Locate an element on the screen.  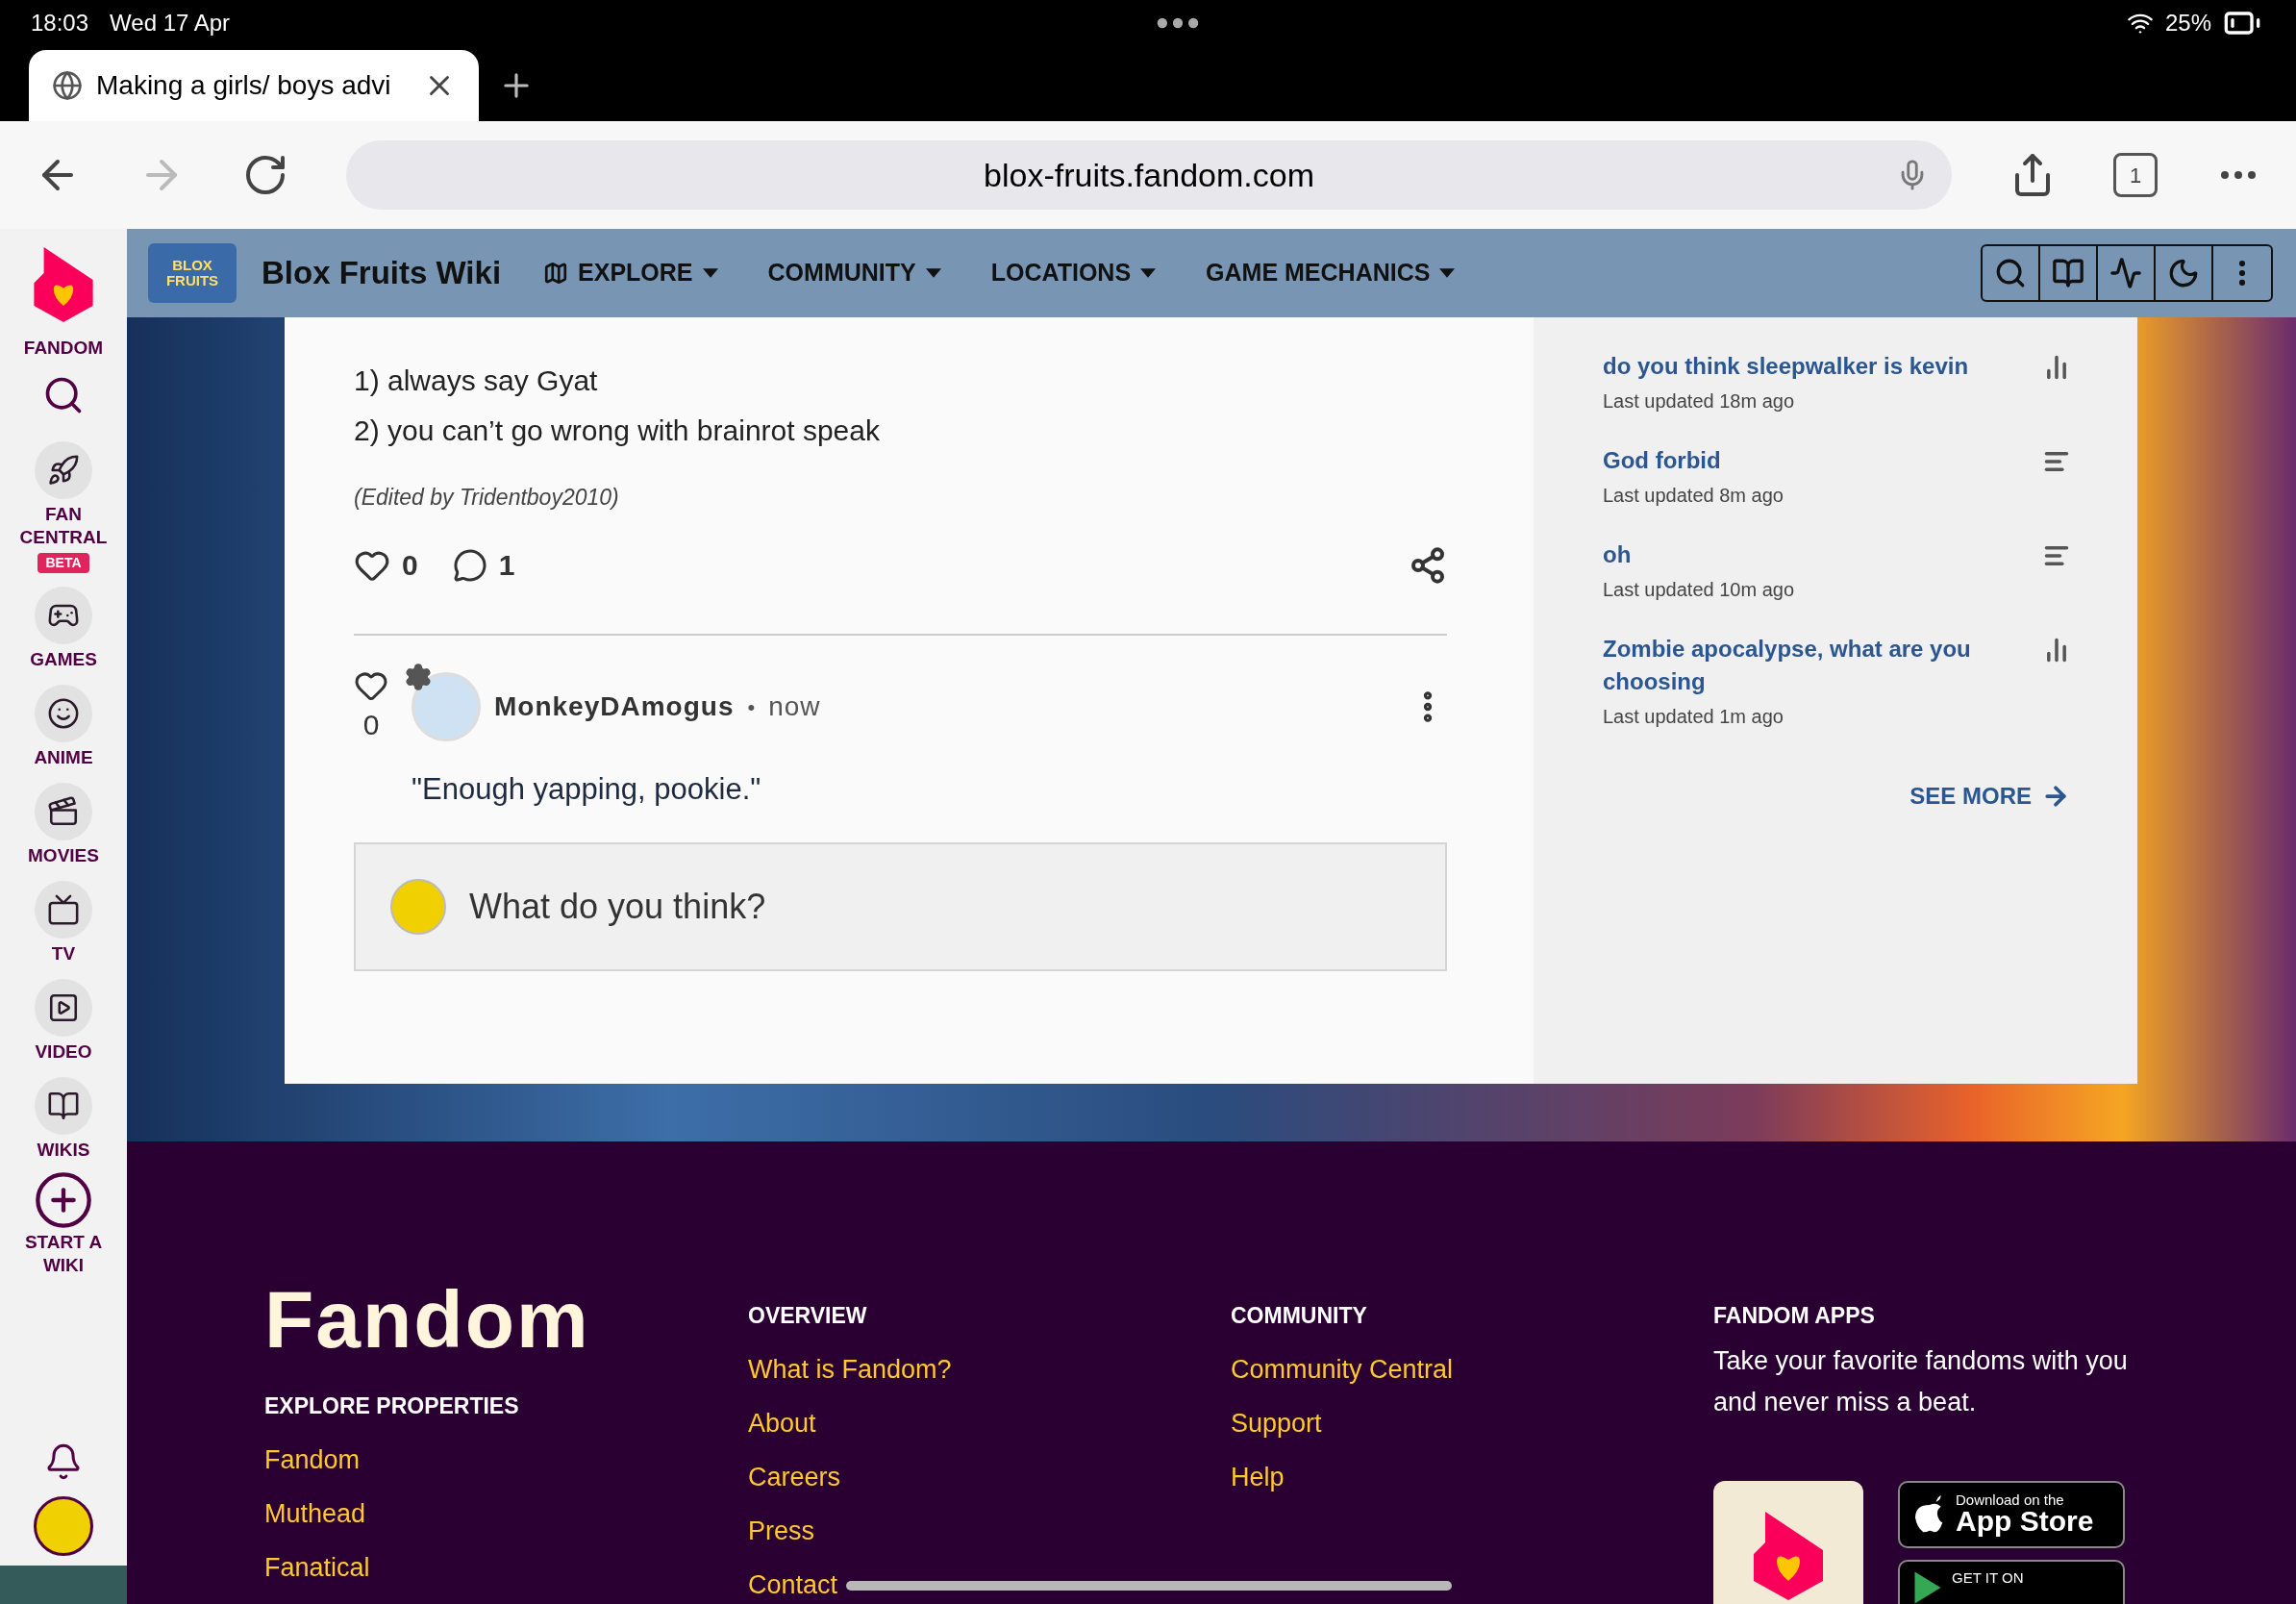
discussion-title: Zombie apocalypse, what are you choosing is located at coordinates (1815, 665).